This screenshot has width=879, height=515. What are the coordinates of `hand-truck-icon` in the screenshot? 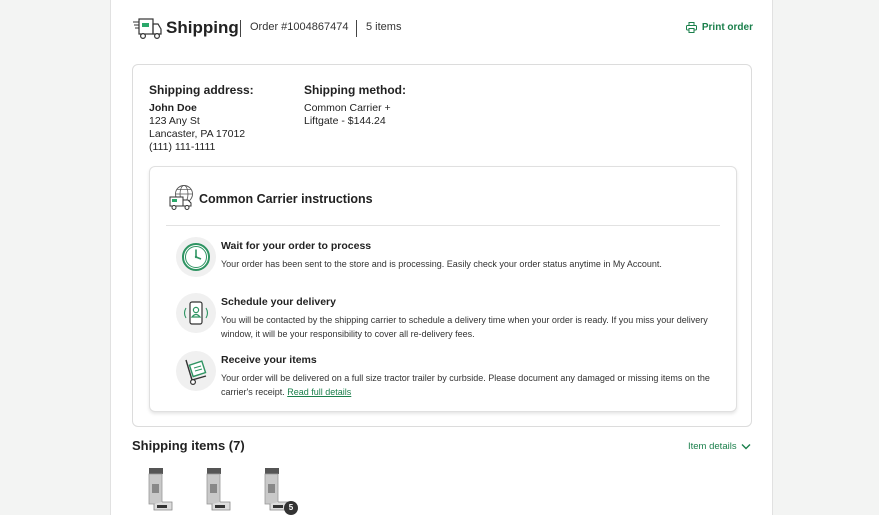 It's located at (196, 371).